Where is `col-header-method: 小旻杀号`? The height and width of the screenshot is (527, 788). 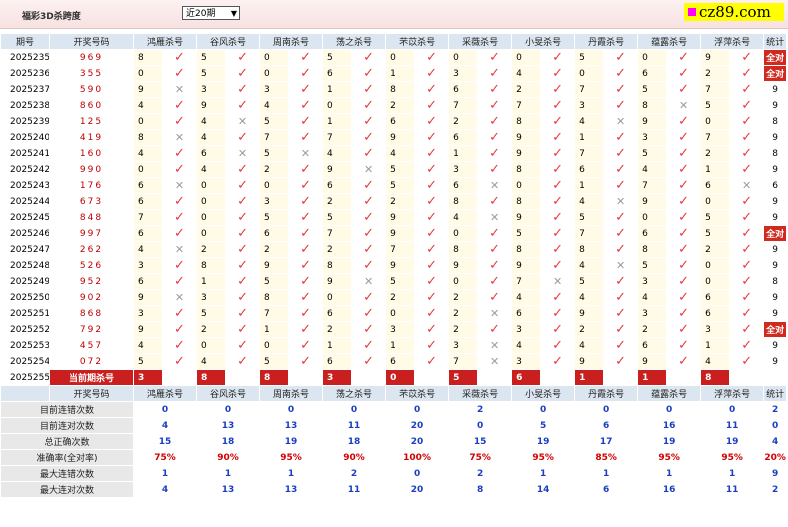
col-header-method: 小旻杀号 is located at coordinates (543, 393).